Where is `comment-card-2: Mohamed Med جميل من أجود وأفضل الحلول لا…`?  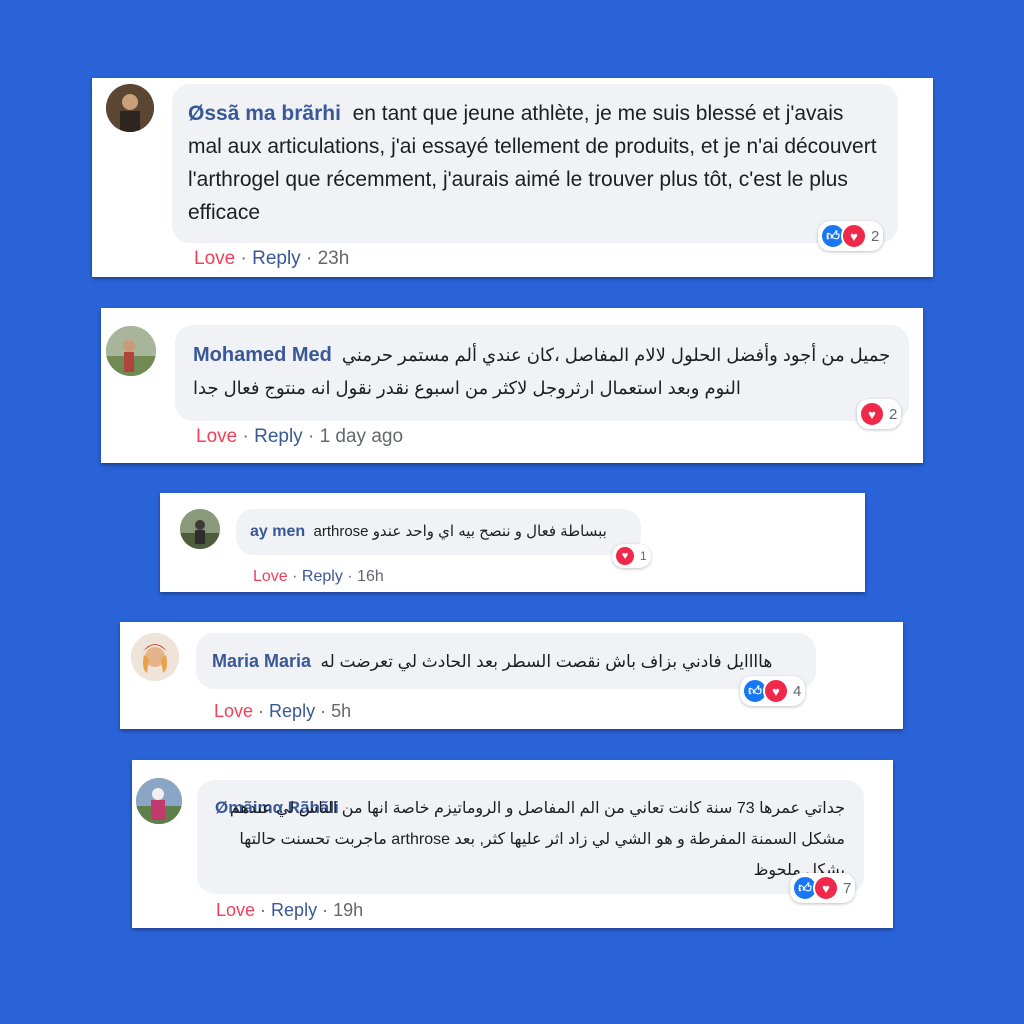
comment-card-2: Mohamed Med جميل من أجود وأفضل الحلول لا… is located at coordinates (512, 385).